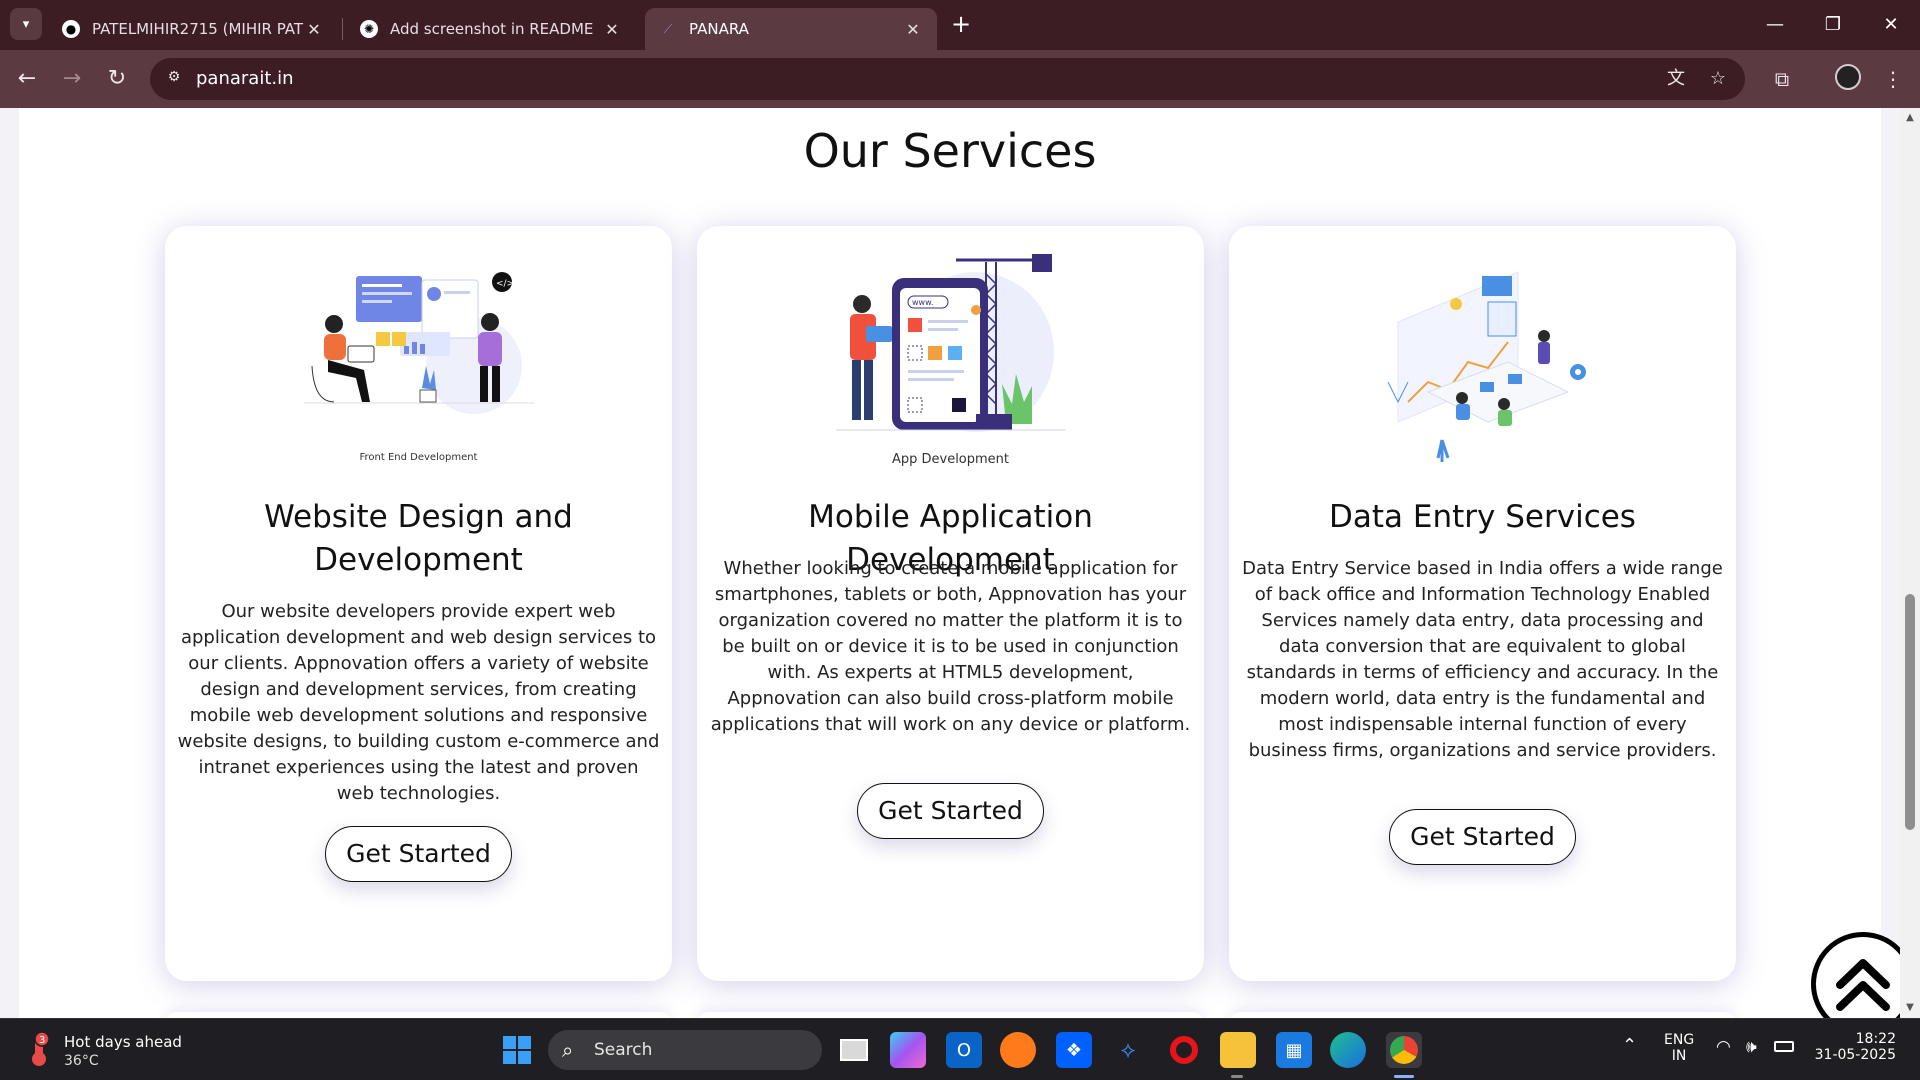 The width and height of the screenshot is (1920, 1080). What do you see at coordinates (42, 1040) in the screenshot?
I see `weather-badge: 3` at bounding box center [42, 1040].